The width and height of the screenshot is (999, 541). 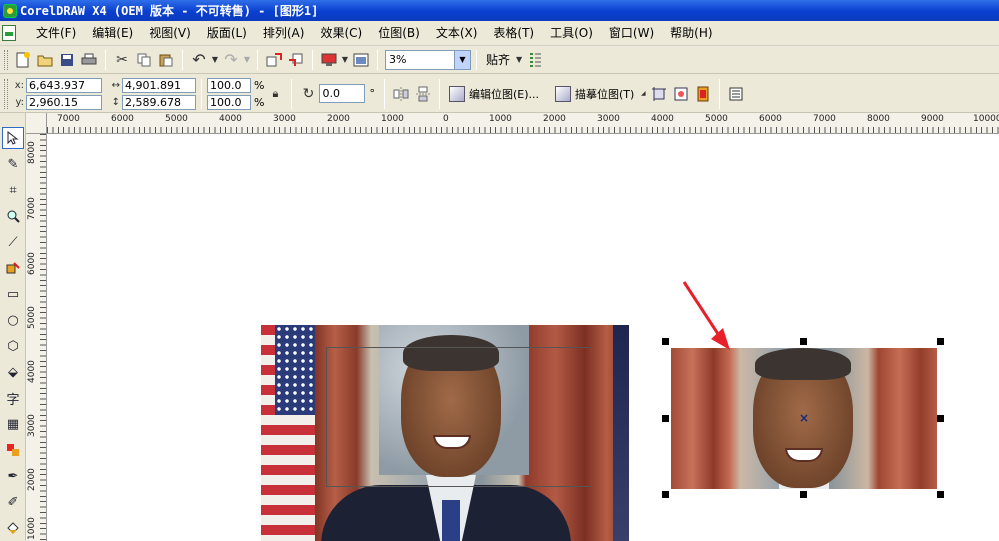 I want to click on x-label: x:, so click(x=19, y=85).